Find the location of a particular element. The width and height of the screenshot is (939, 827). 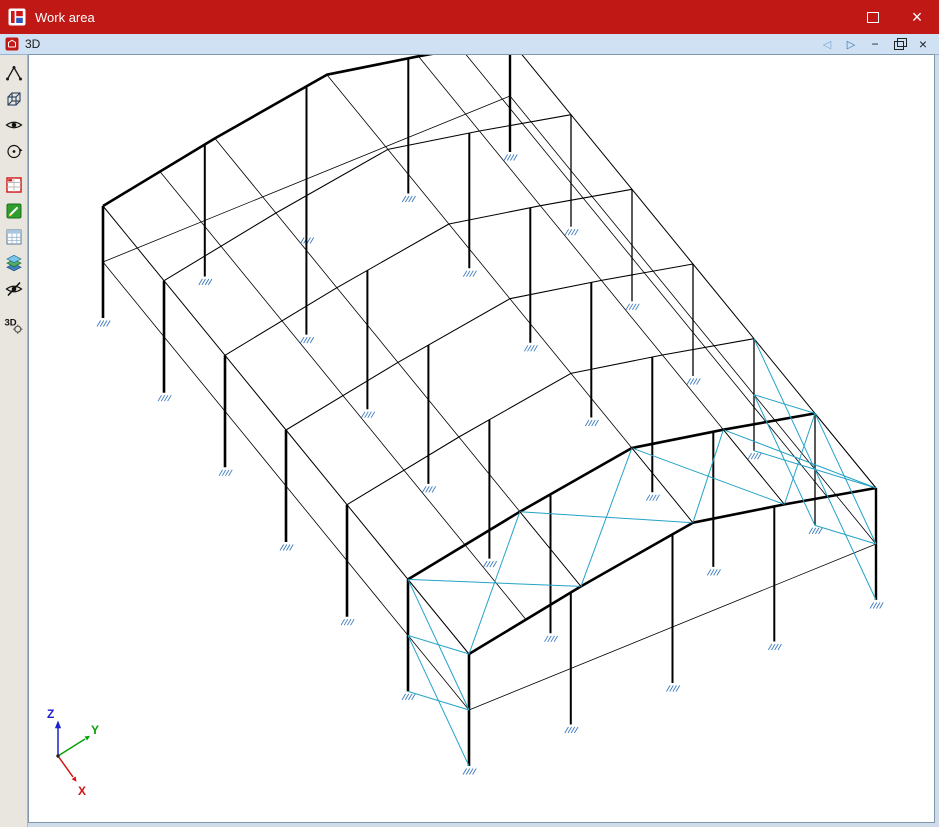

toolbar-layers-button is located at coordinates (14, 263).